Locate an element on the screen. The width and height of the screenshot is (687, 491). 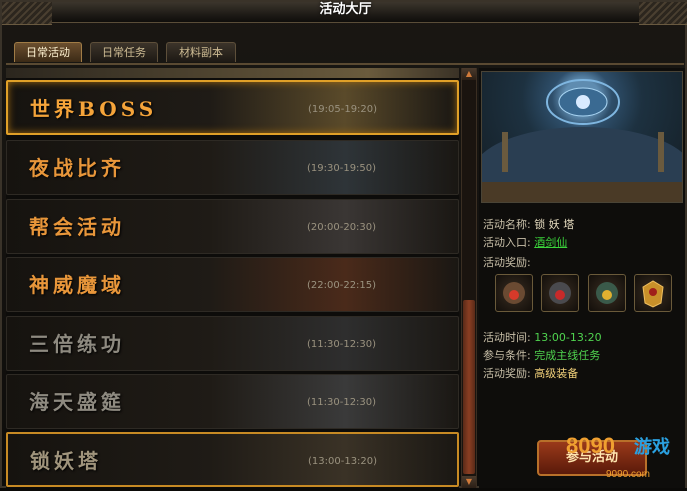
activity-preview-image is located at coordinates (582, 137).